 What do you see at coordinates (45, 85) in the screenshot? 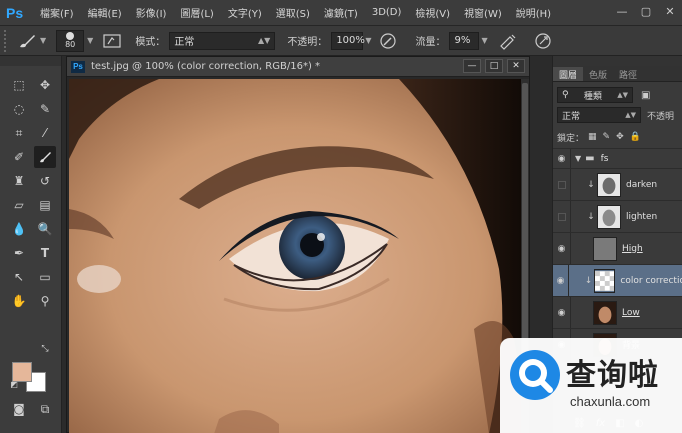
I see `move-tool-icon: ✥` at bounding box center [45, 85].